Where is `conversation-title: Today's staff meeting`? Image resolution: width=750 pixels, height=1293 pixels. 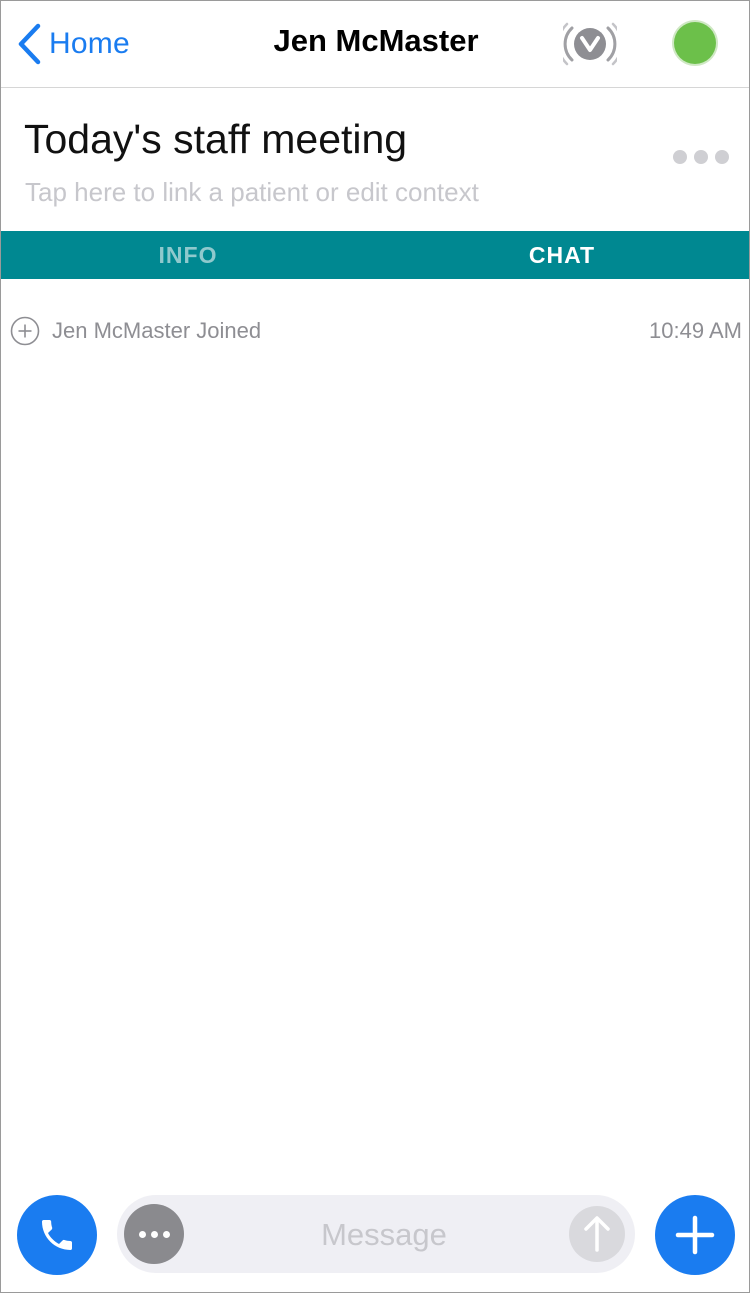 conversation-title: Today's staff meeting is located at coordinates (216, 139).